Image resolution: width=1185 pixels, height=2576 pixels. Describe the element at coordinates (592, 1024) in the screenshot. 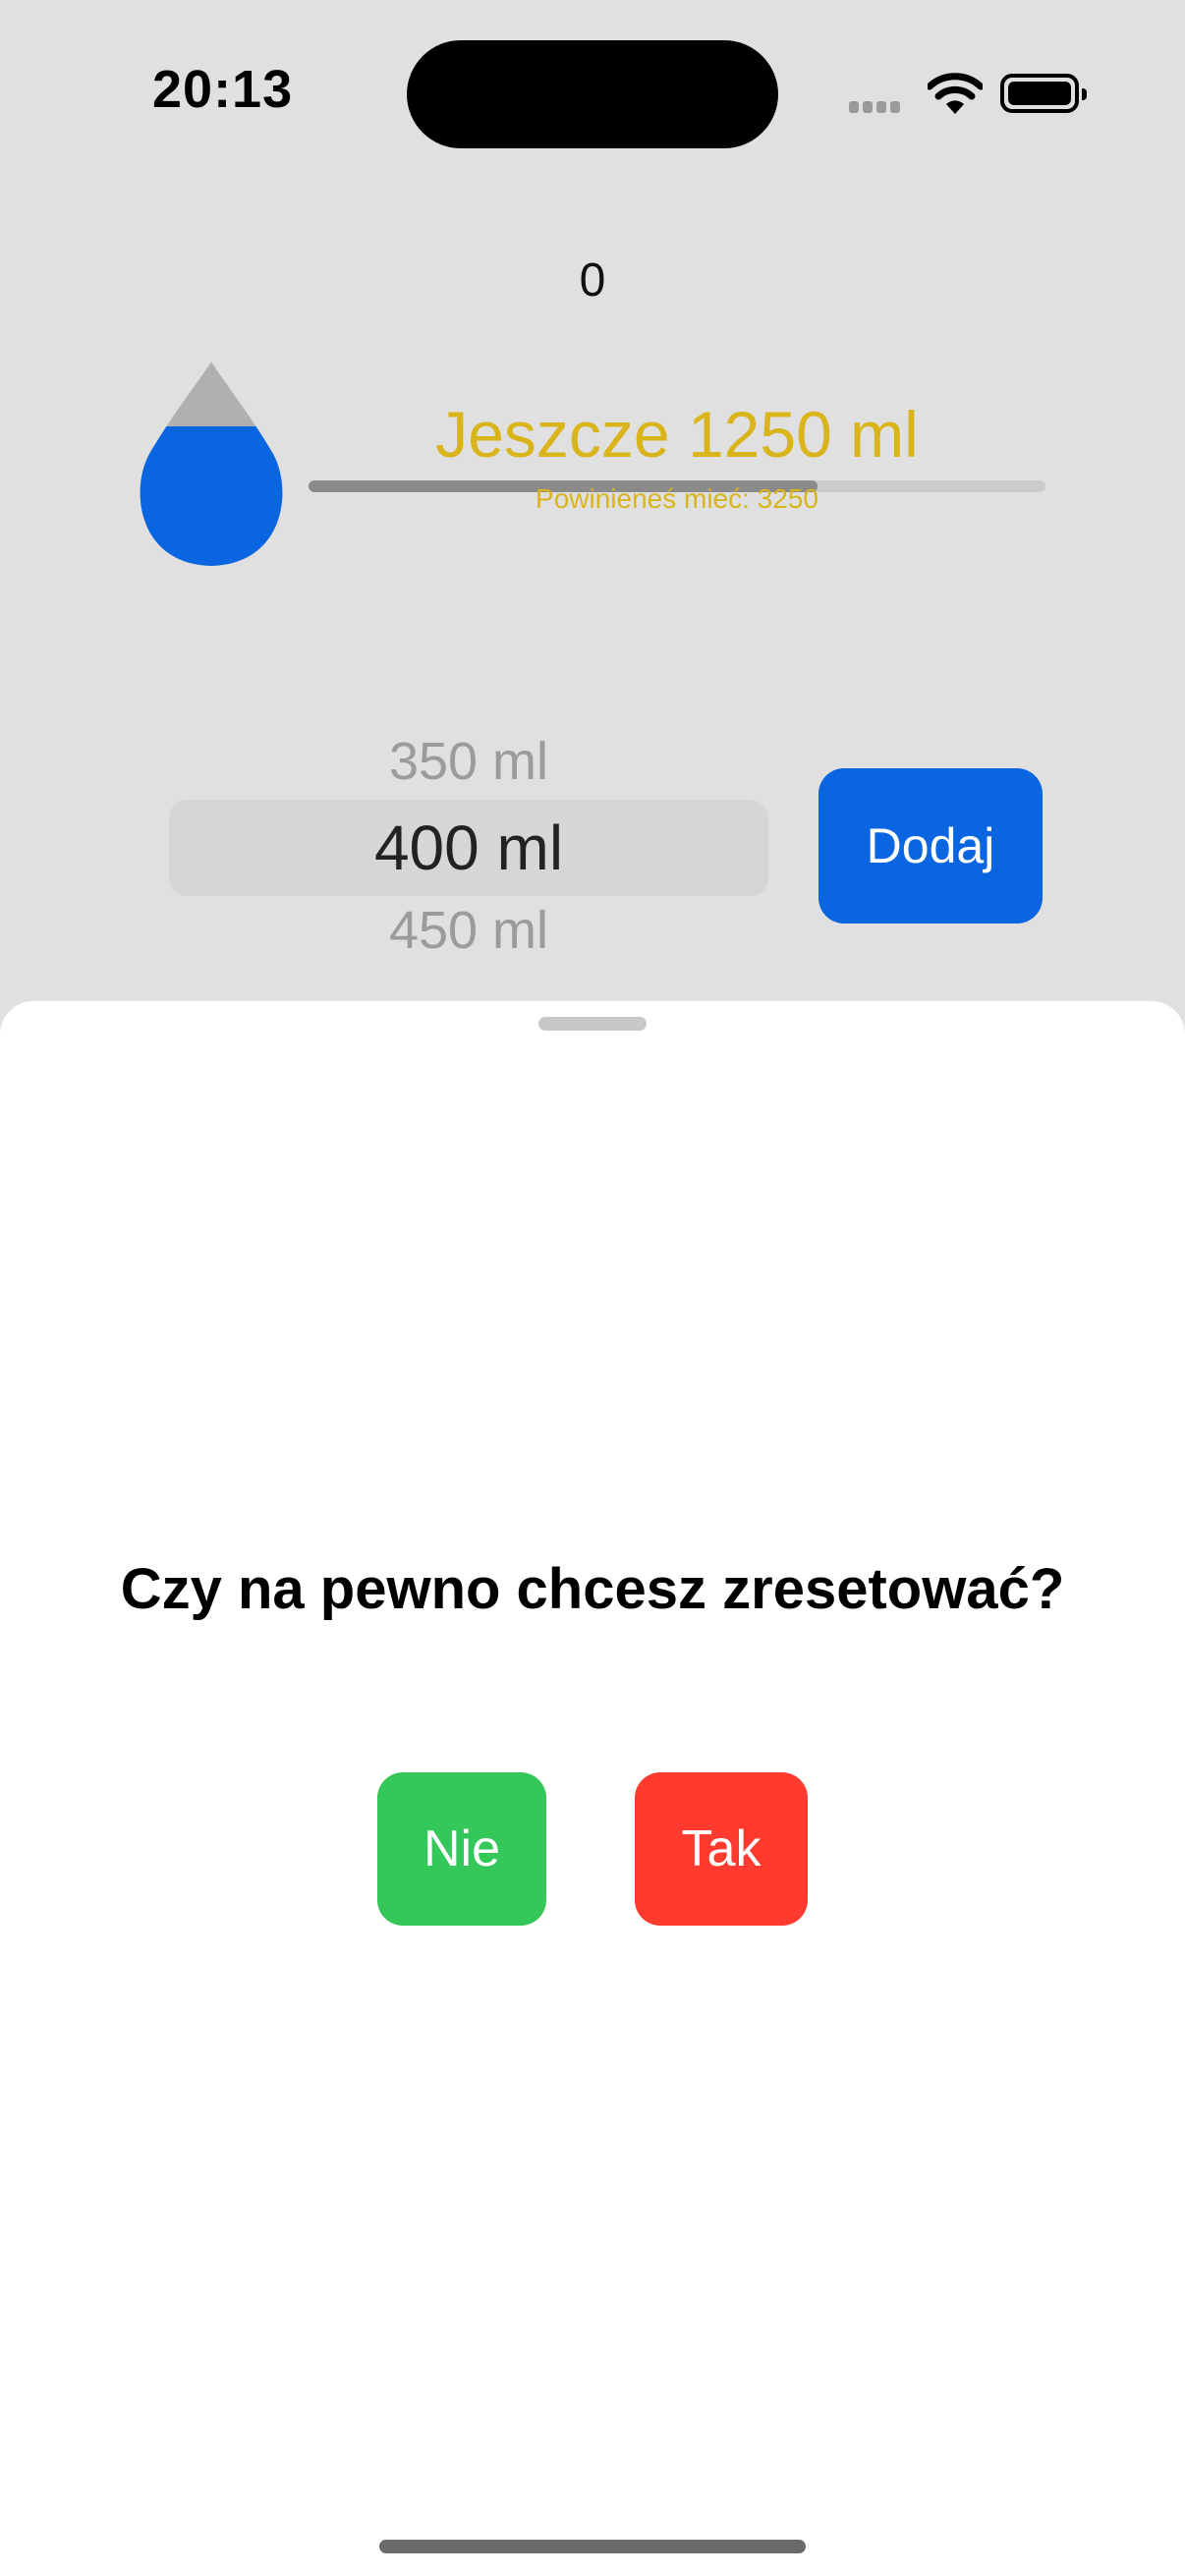

I see `sheet-grabber` at that location.